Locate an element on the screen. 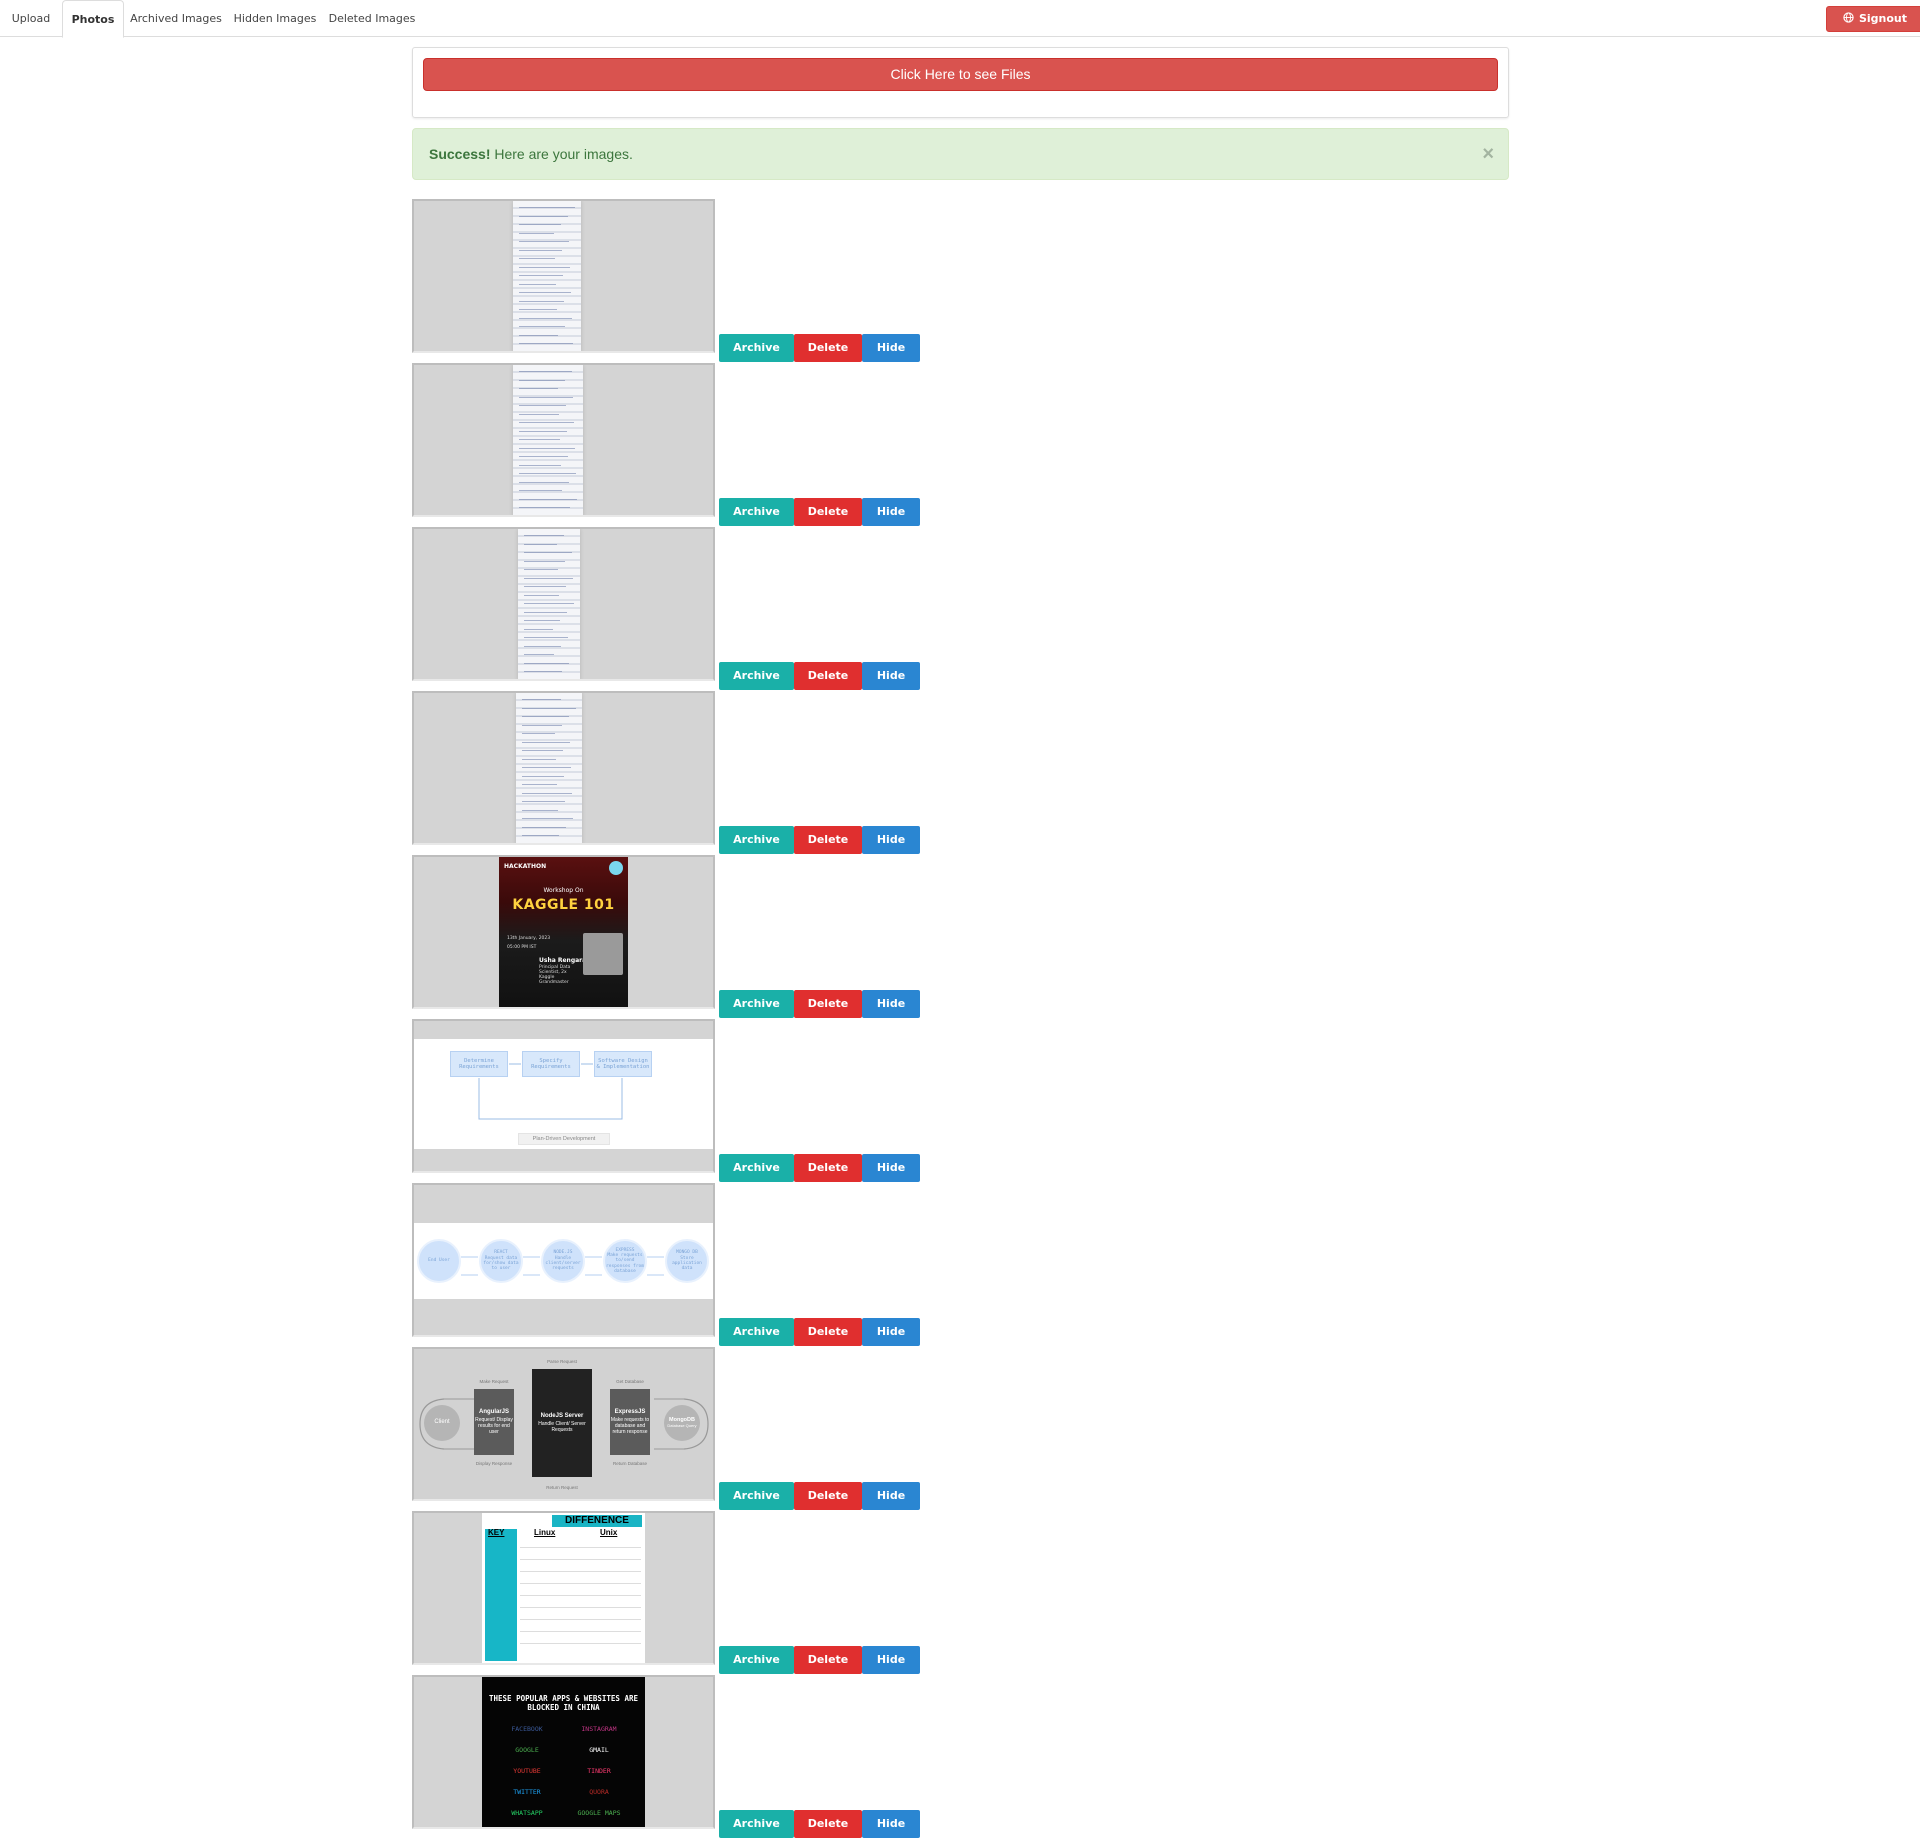 This screenshot has height=1840, width=1920. see-files-button: Click Here to see Files is located at coordinates (960, 74).